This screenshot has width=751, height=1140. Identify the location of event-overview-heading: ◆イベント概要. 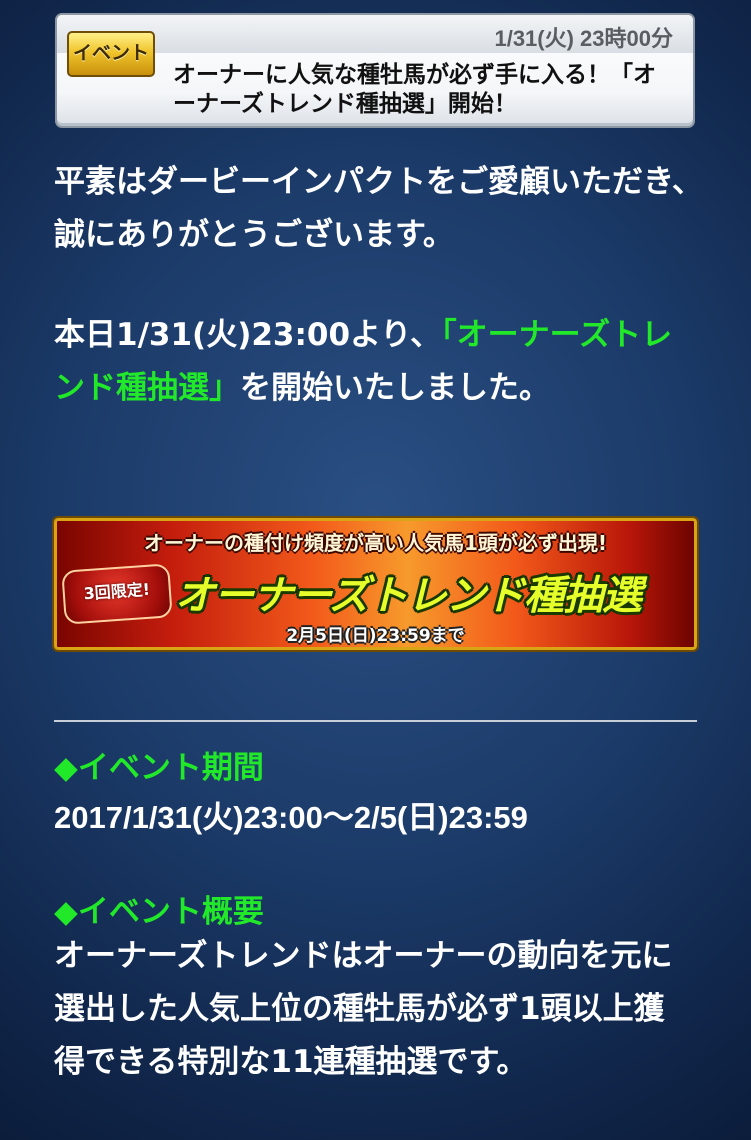
(159, 912).